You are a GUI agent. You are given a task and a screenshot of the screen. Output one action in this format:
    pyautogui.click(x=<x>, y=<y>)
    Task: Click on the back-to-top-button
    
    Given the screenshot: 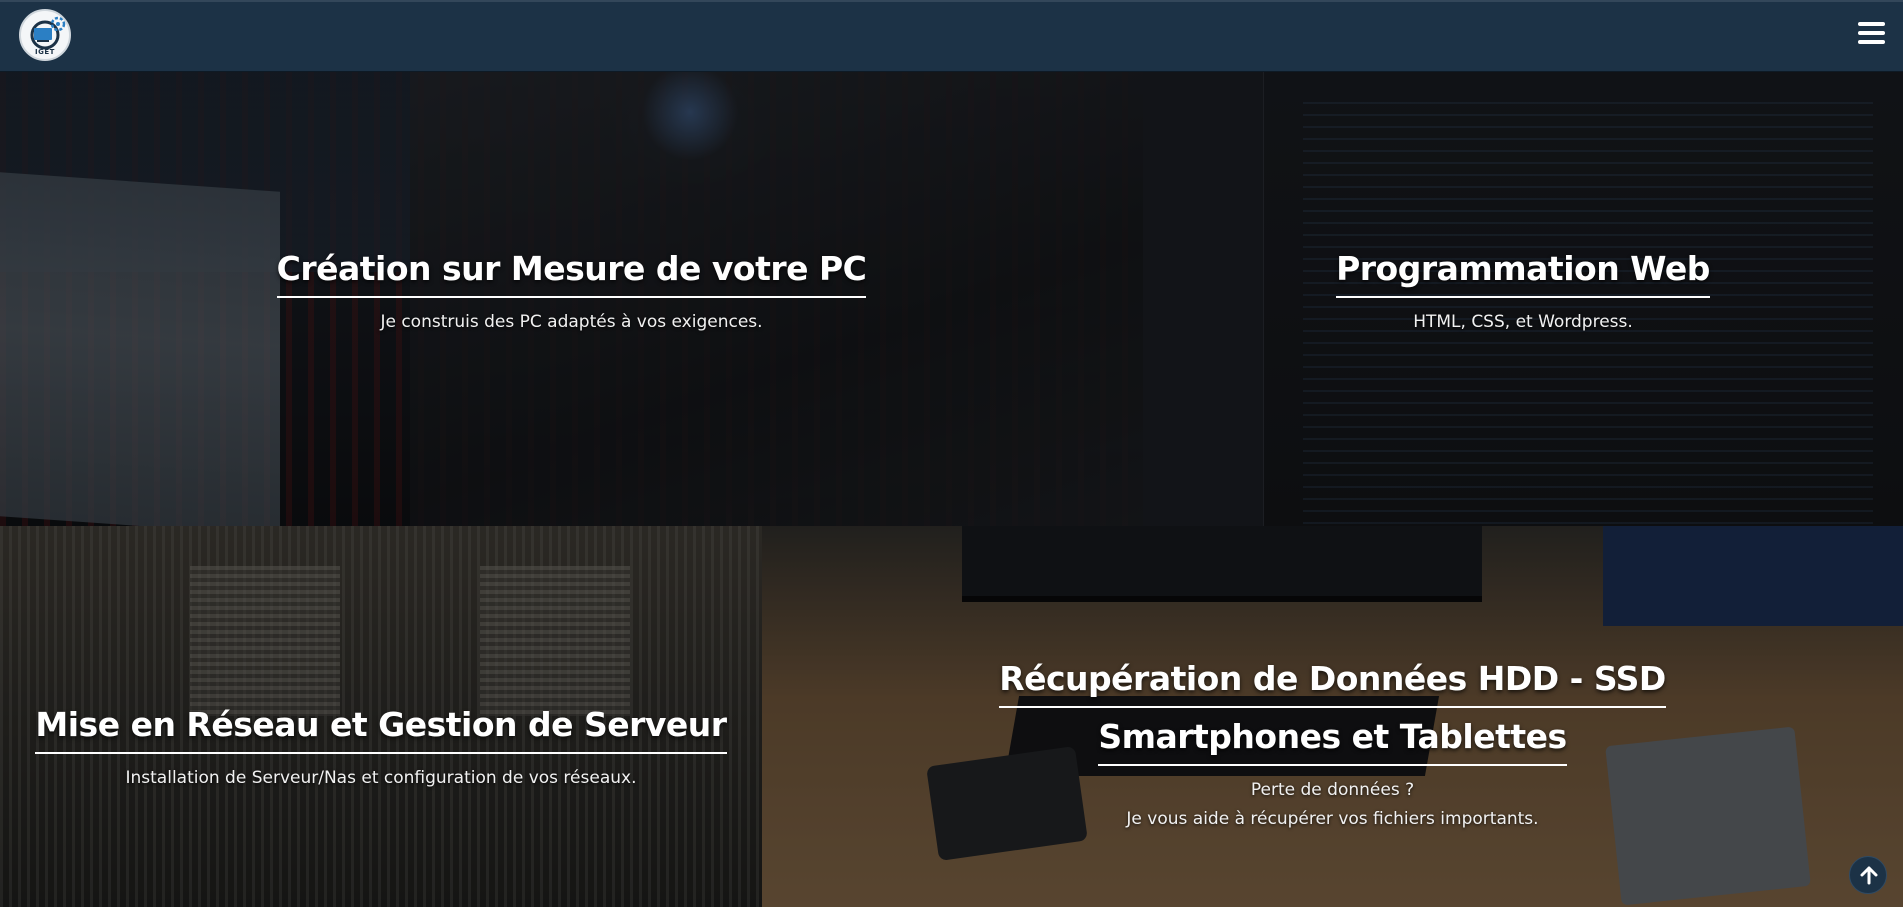 What is the action you would take?
    pyautogui.click(x=1868, y=875)
    